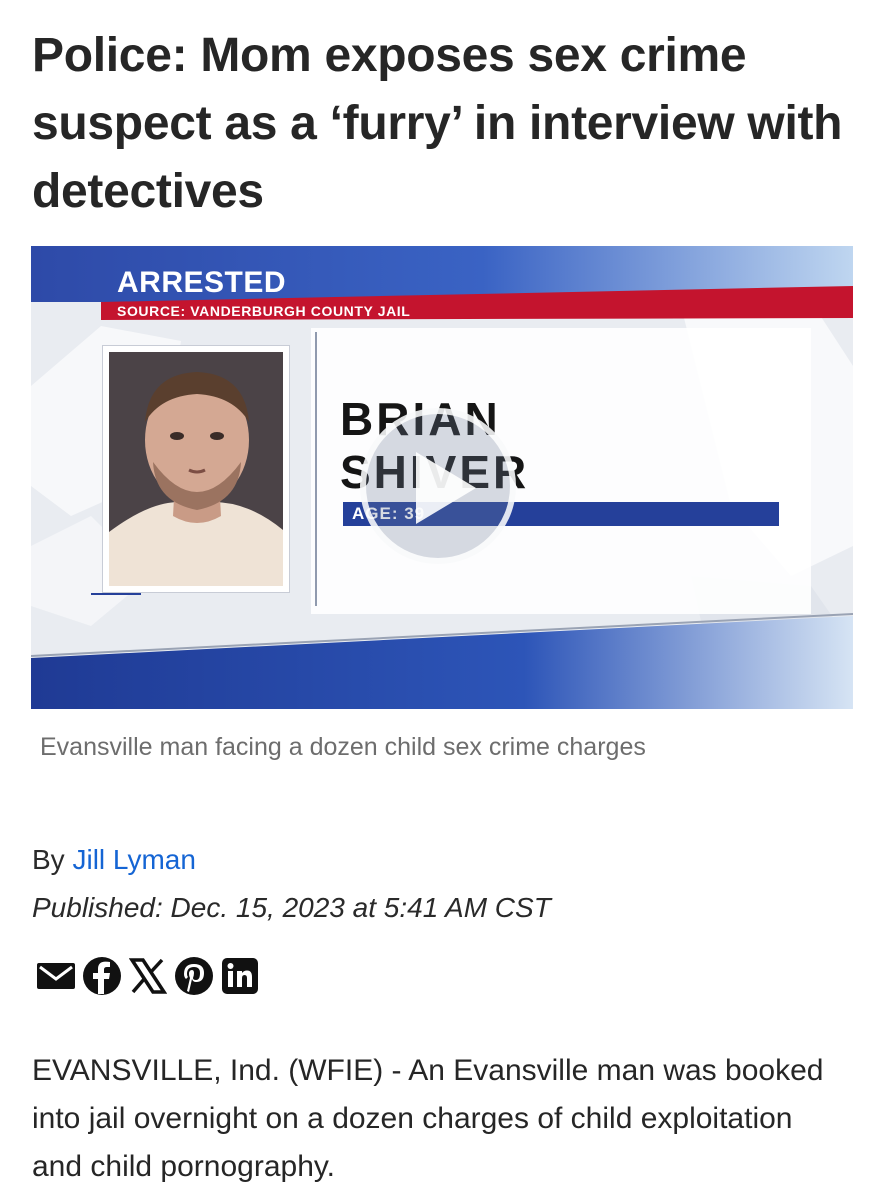 This screenshot has height=1200, width=883. I want to click on share-bar, so click(148, 976).